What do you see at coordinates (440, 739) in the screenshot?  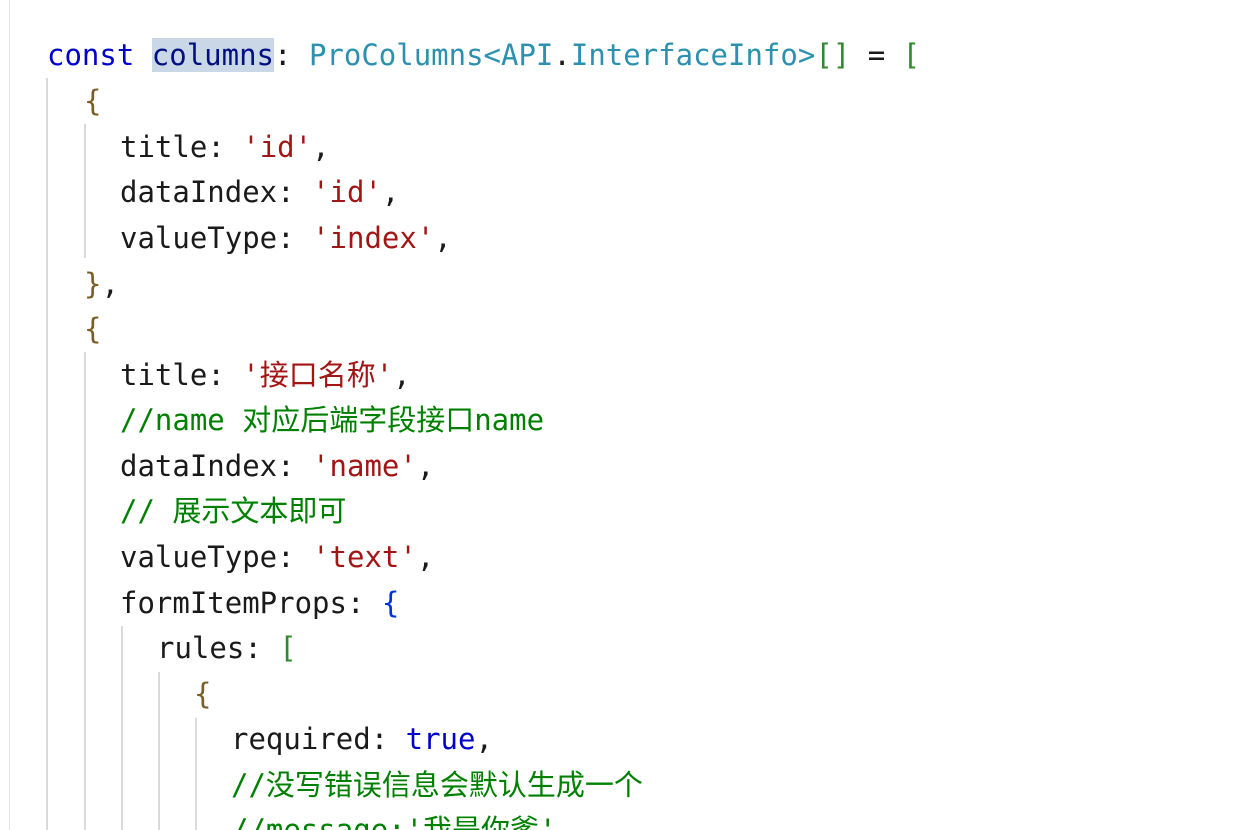 I see `token-boolean: true` at bounding box center [440, 739].